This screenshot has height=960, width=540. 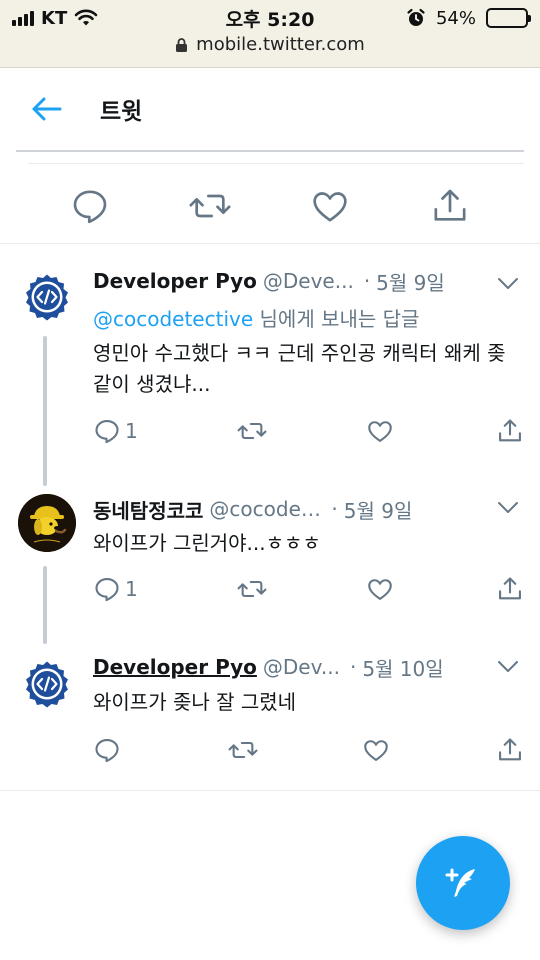 What do you see at coordinates (173, 319) in the screenshot?
I see `reply-mention-link: @cocodetective` at bounding box center [173, 319].